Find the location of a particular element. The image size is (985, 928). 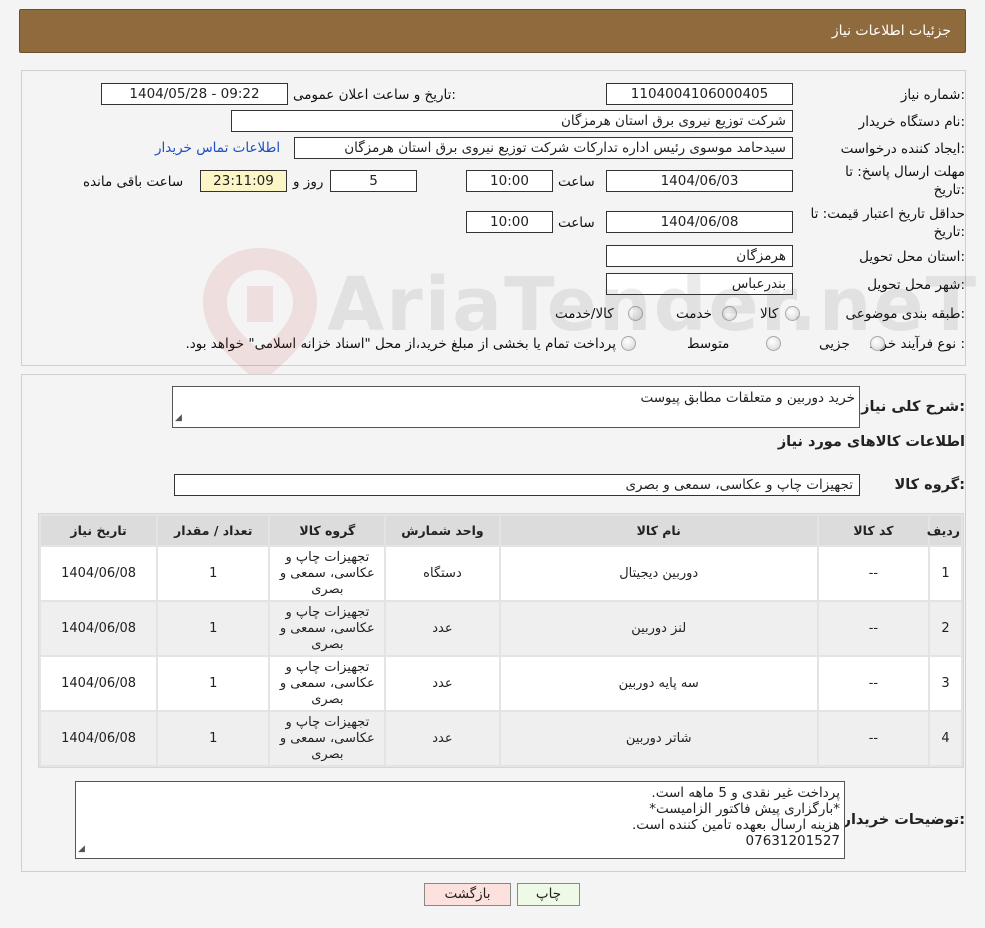

need-number-label: شماره نیاز: is located at coordinates (932, 95).